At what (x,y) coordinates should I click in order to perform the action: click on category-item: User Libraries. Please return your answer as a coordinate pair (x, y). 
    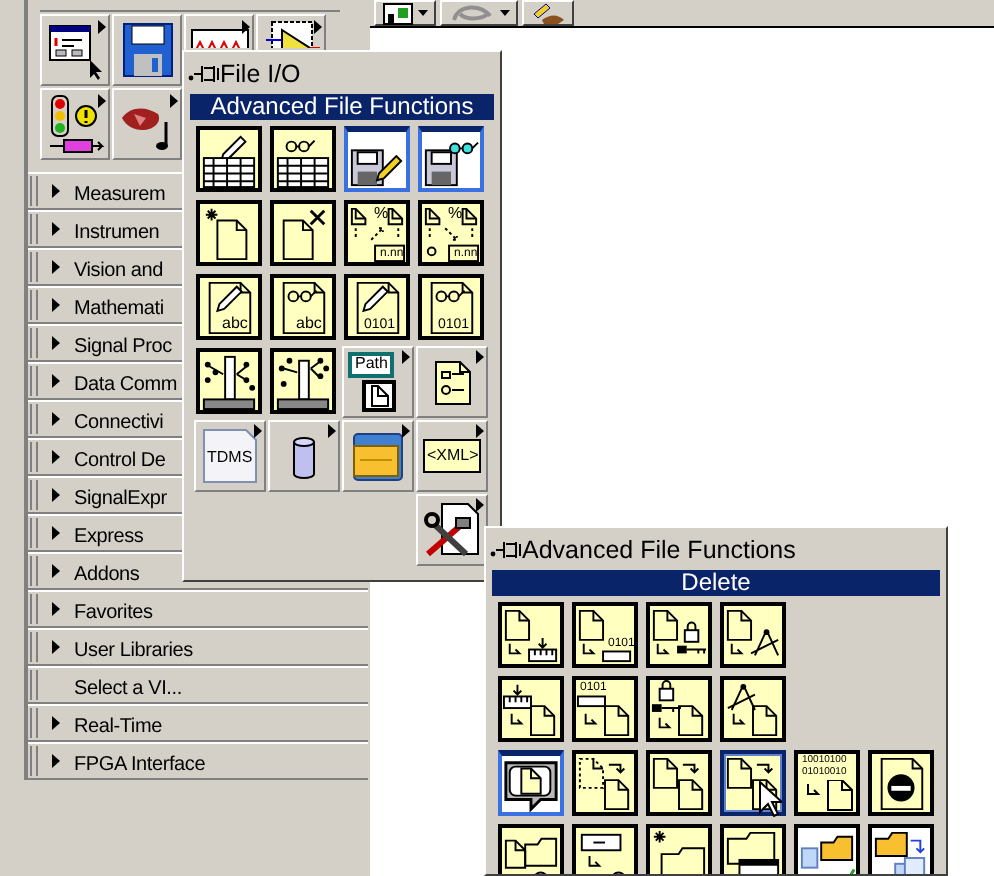
    Looking at the image, I should click on (198, 647).